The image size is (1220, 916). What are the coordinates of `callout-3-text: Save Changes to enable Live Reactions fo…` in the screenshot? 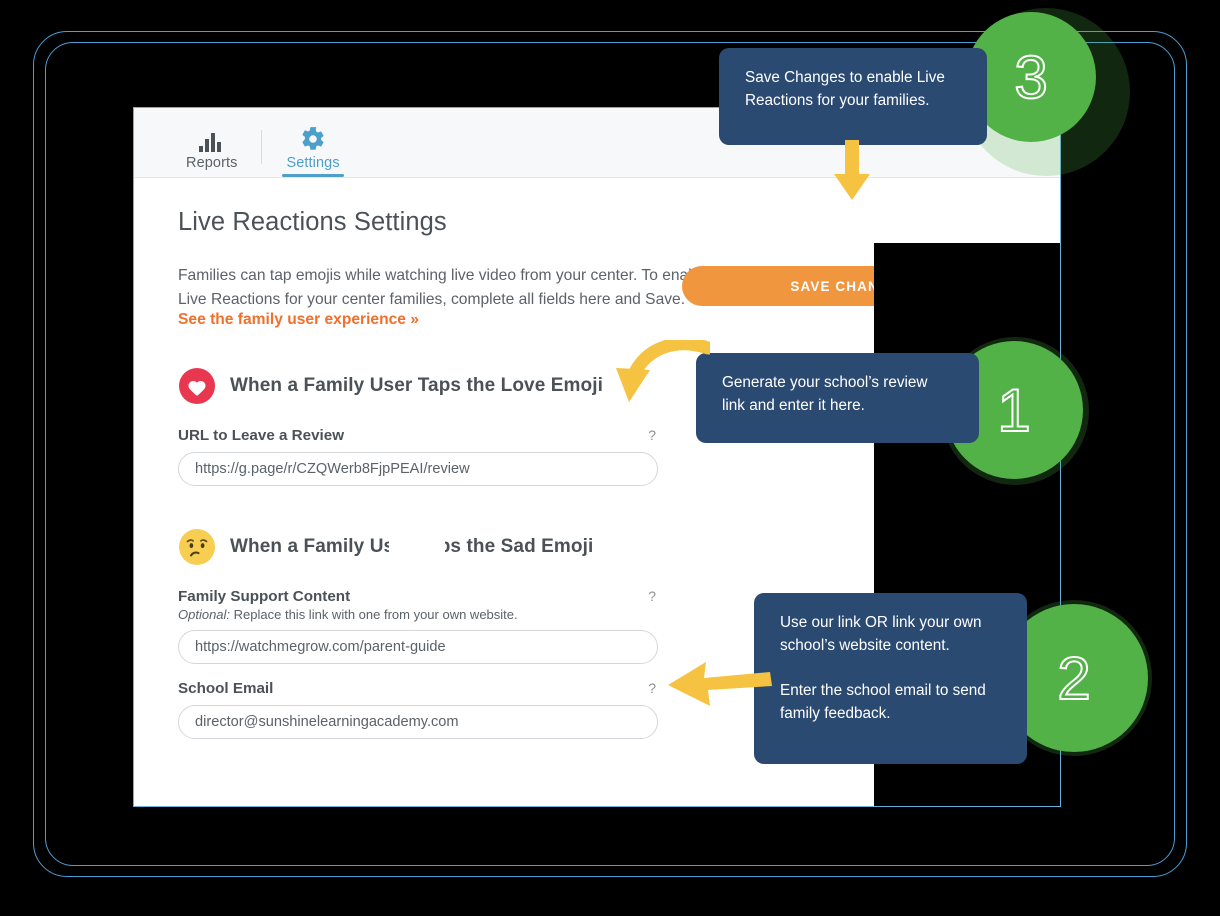 It's located at (853, 89).